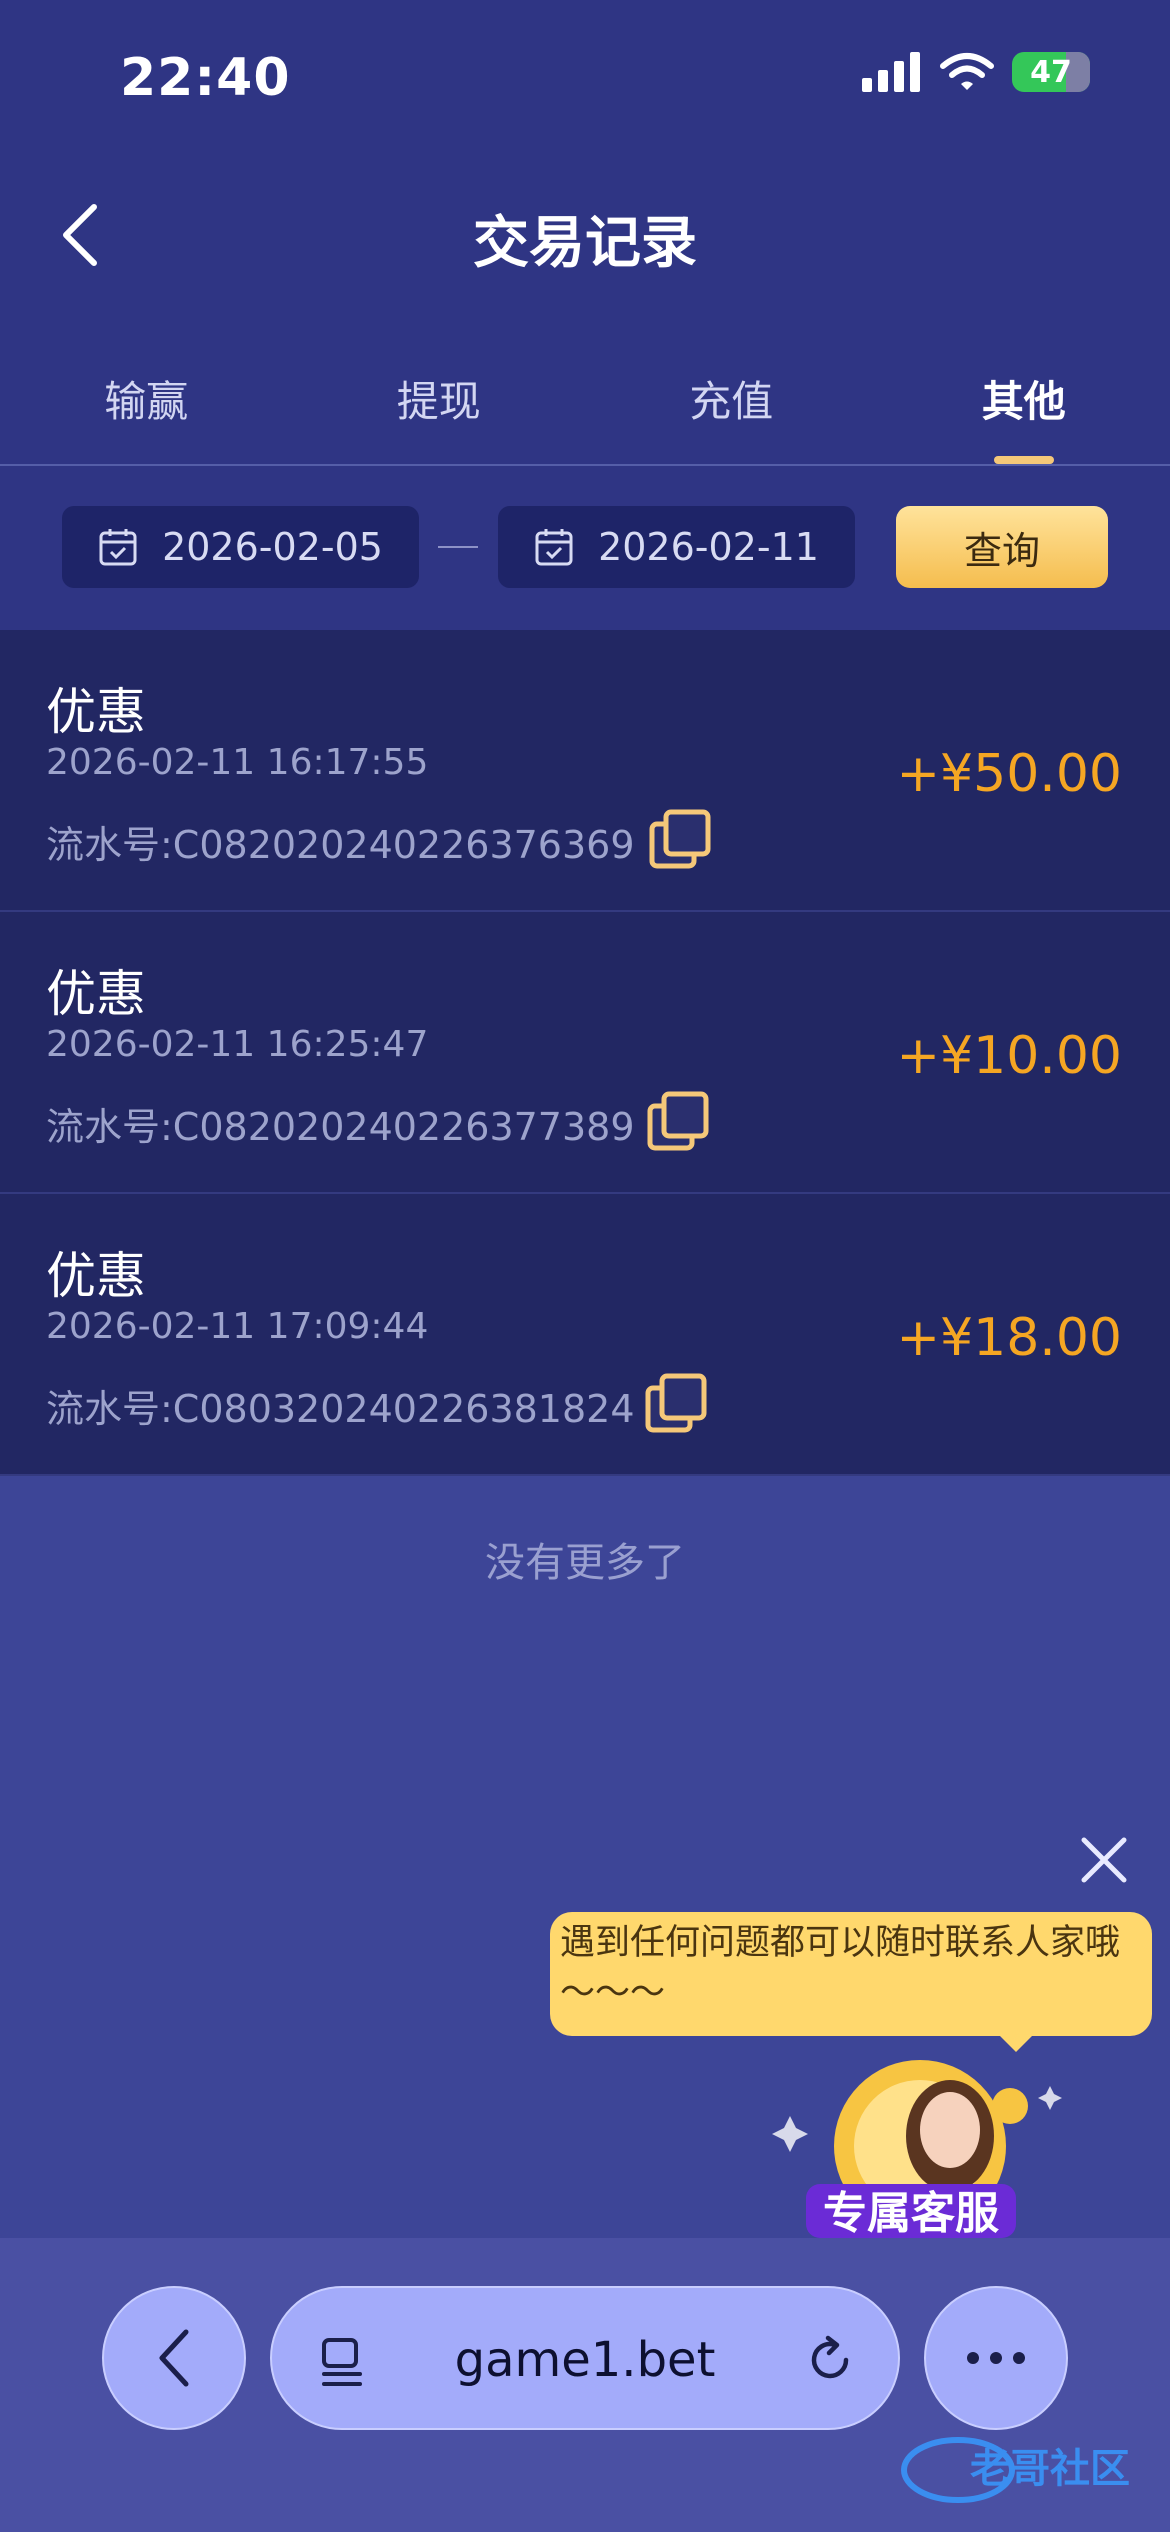 Image resolution: width=1170 pixels, height=2532 pixels. I want to click on tab-bar: 输赢 提现 充值 其他, so click(585, 413).